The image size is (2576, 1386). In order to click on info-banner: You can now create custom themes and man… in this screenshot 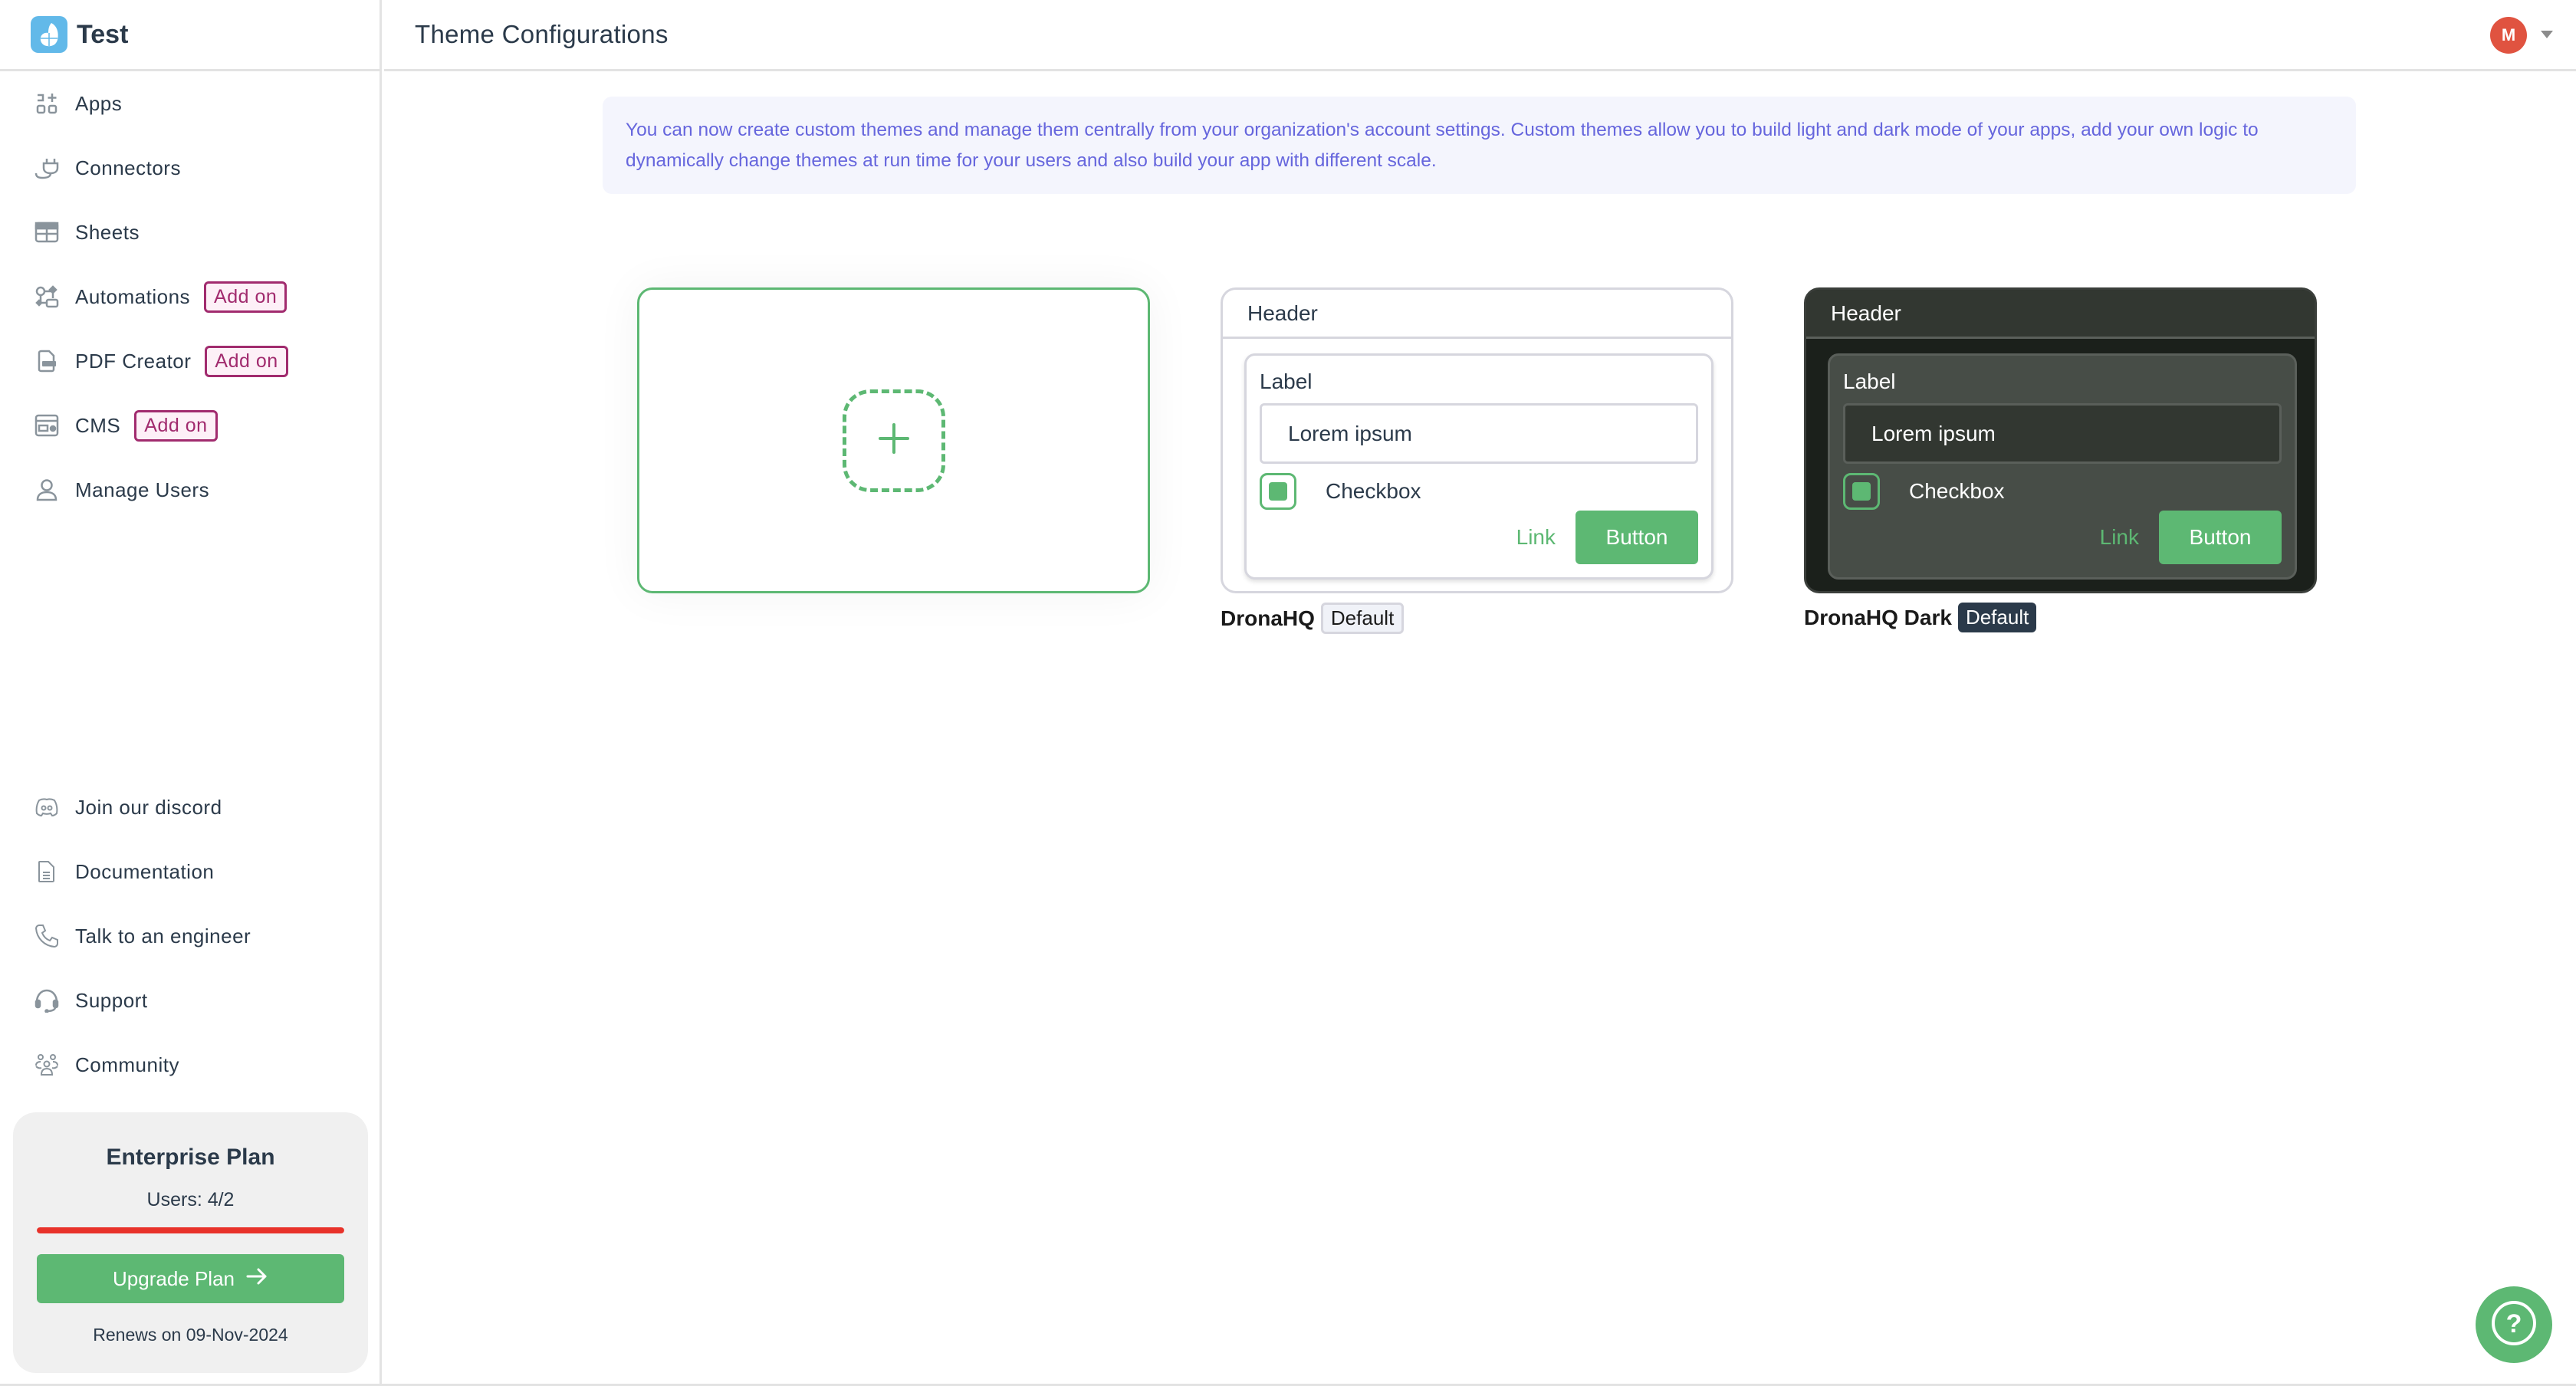, I will do `click(1480, 145)`.